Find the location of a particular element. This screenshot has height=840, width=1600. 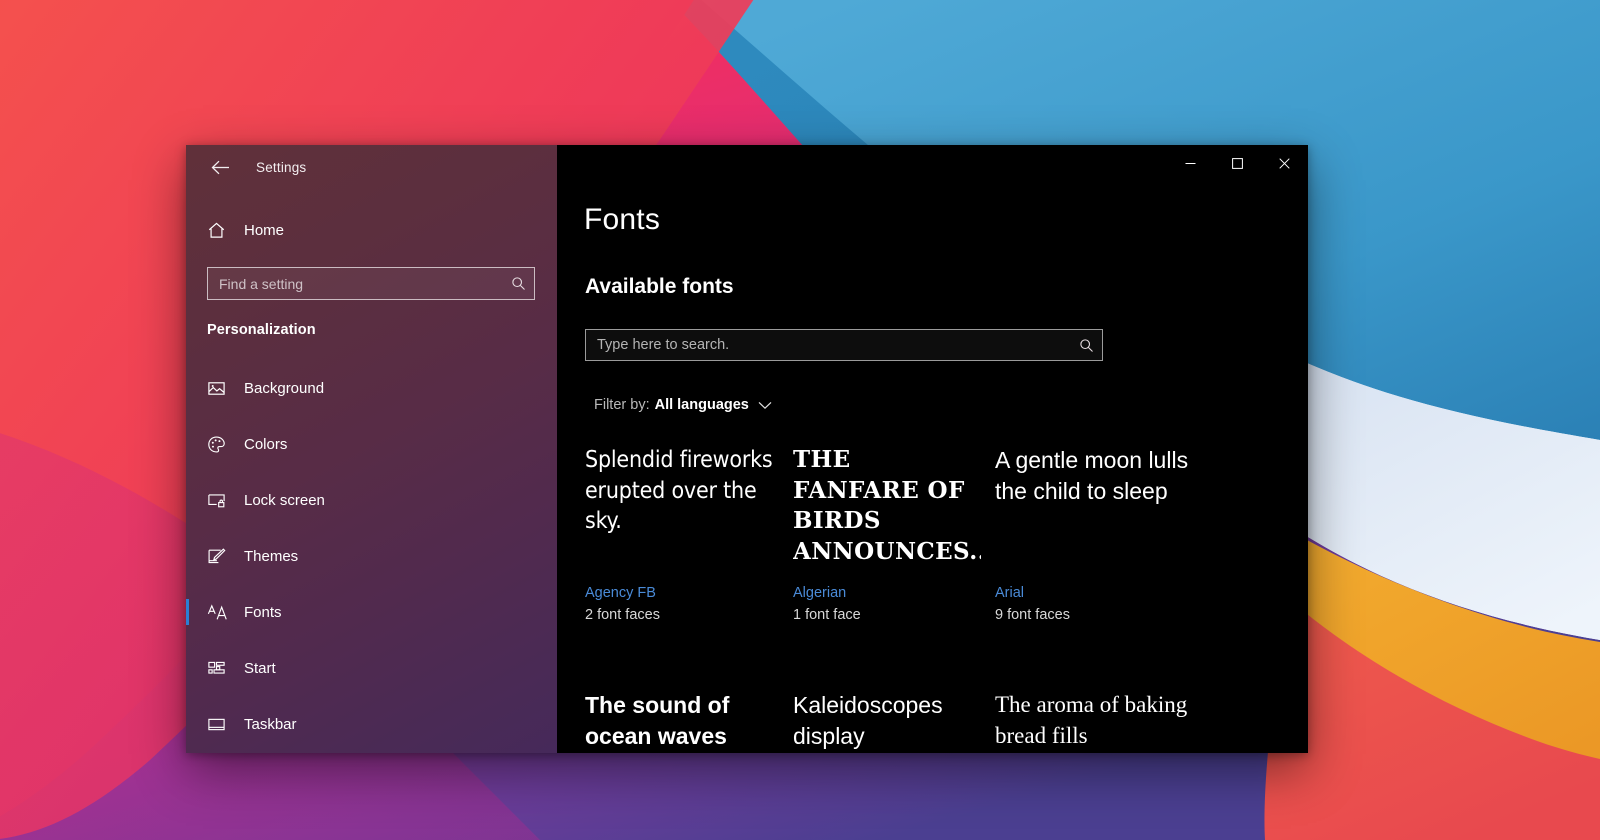

sidebar-item-fonts: Fonts is located at coordinates (371, 612).